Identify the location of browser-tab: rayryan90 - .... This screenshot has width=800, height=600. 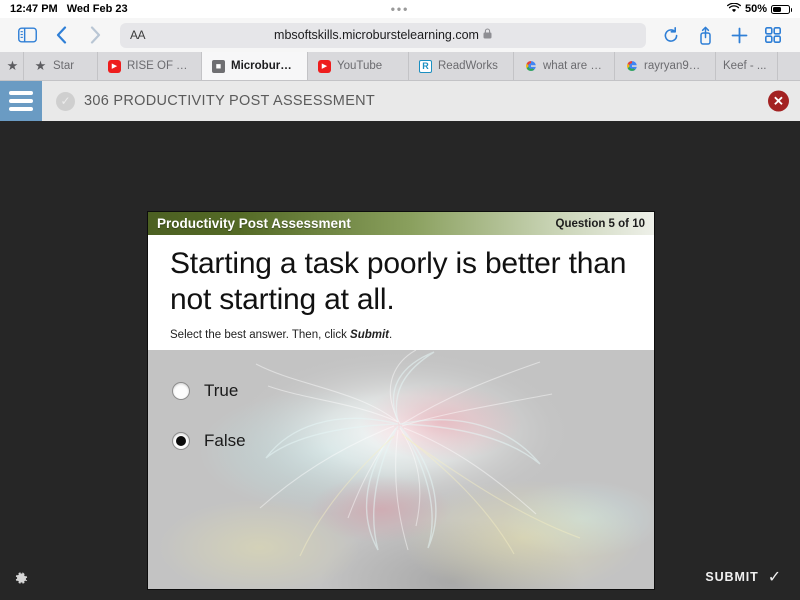
(665, 66).